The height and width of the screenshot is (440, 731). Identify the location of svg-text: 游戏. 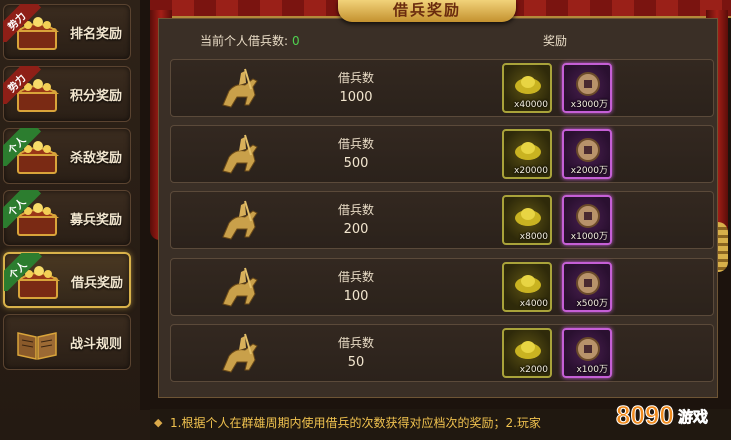
(693, 417).